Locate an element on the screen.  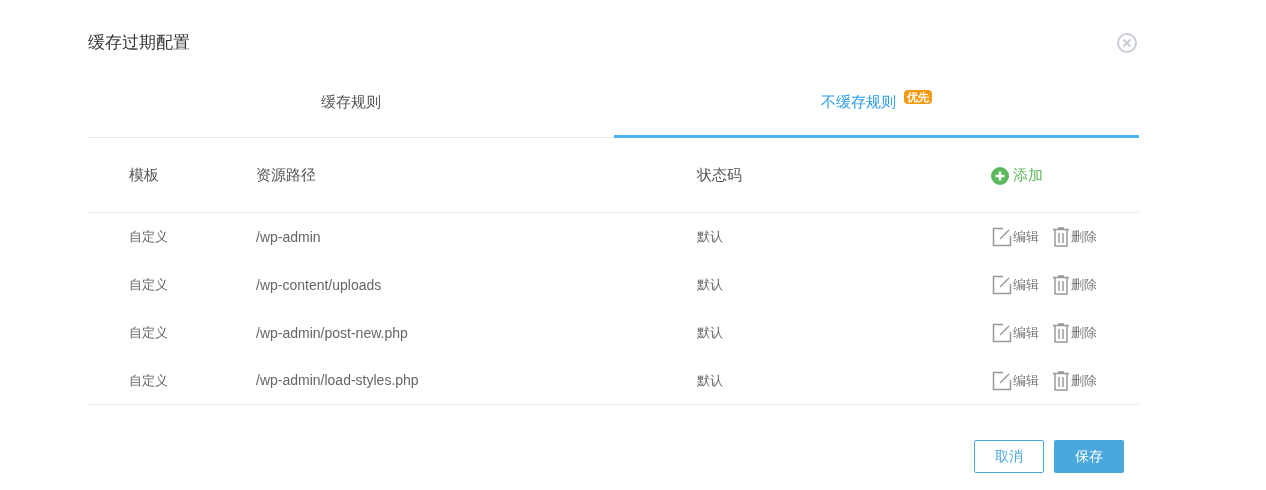
save-button: 保存 is located at coordinates (1089, 456).